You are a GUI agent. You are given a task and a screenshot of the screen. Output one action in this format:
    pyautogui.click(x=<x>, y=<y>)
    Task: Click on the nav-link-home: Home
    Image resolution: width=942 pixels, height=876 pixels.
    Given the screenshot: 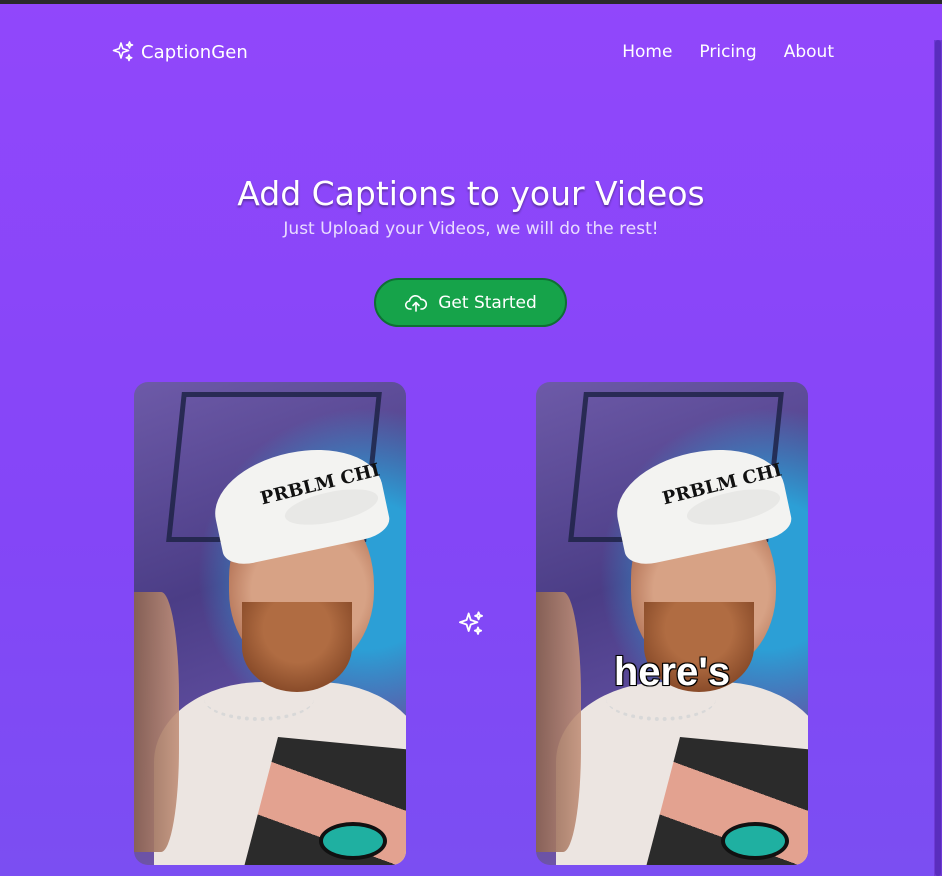 What is the action you would take?
    pyautogui.click(x=647, y=52)
    